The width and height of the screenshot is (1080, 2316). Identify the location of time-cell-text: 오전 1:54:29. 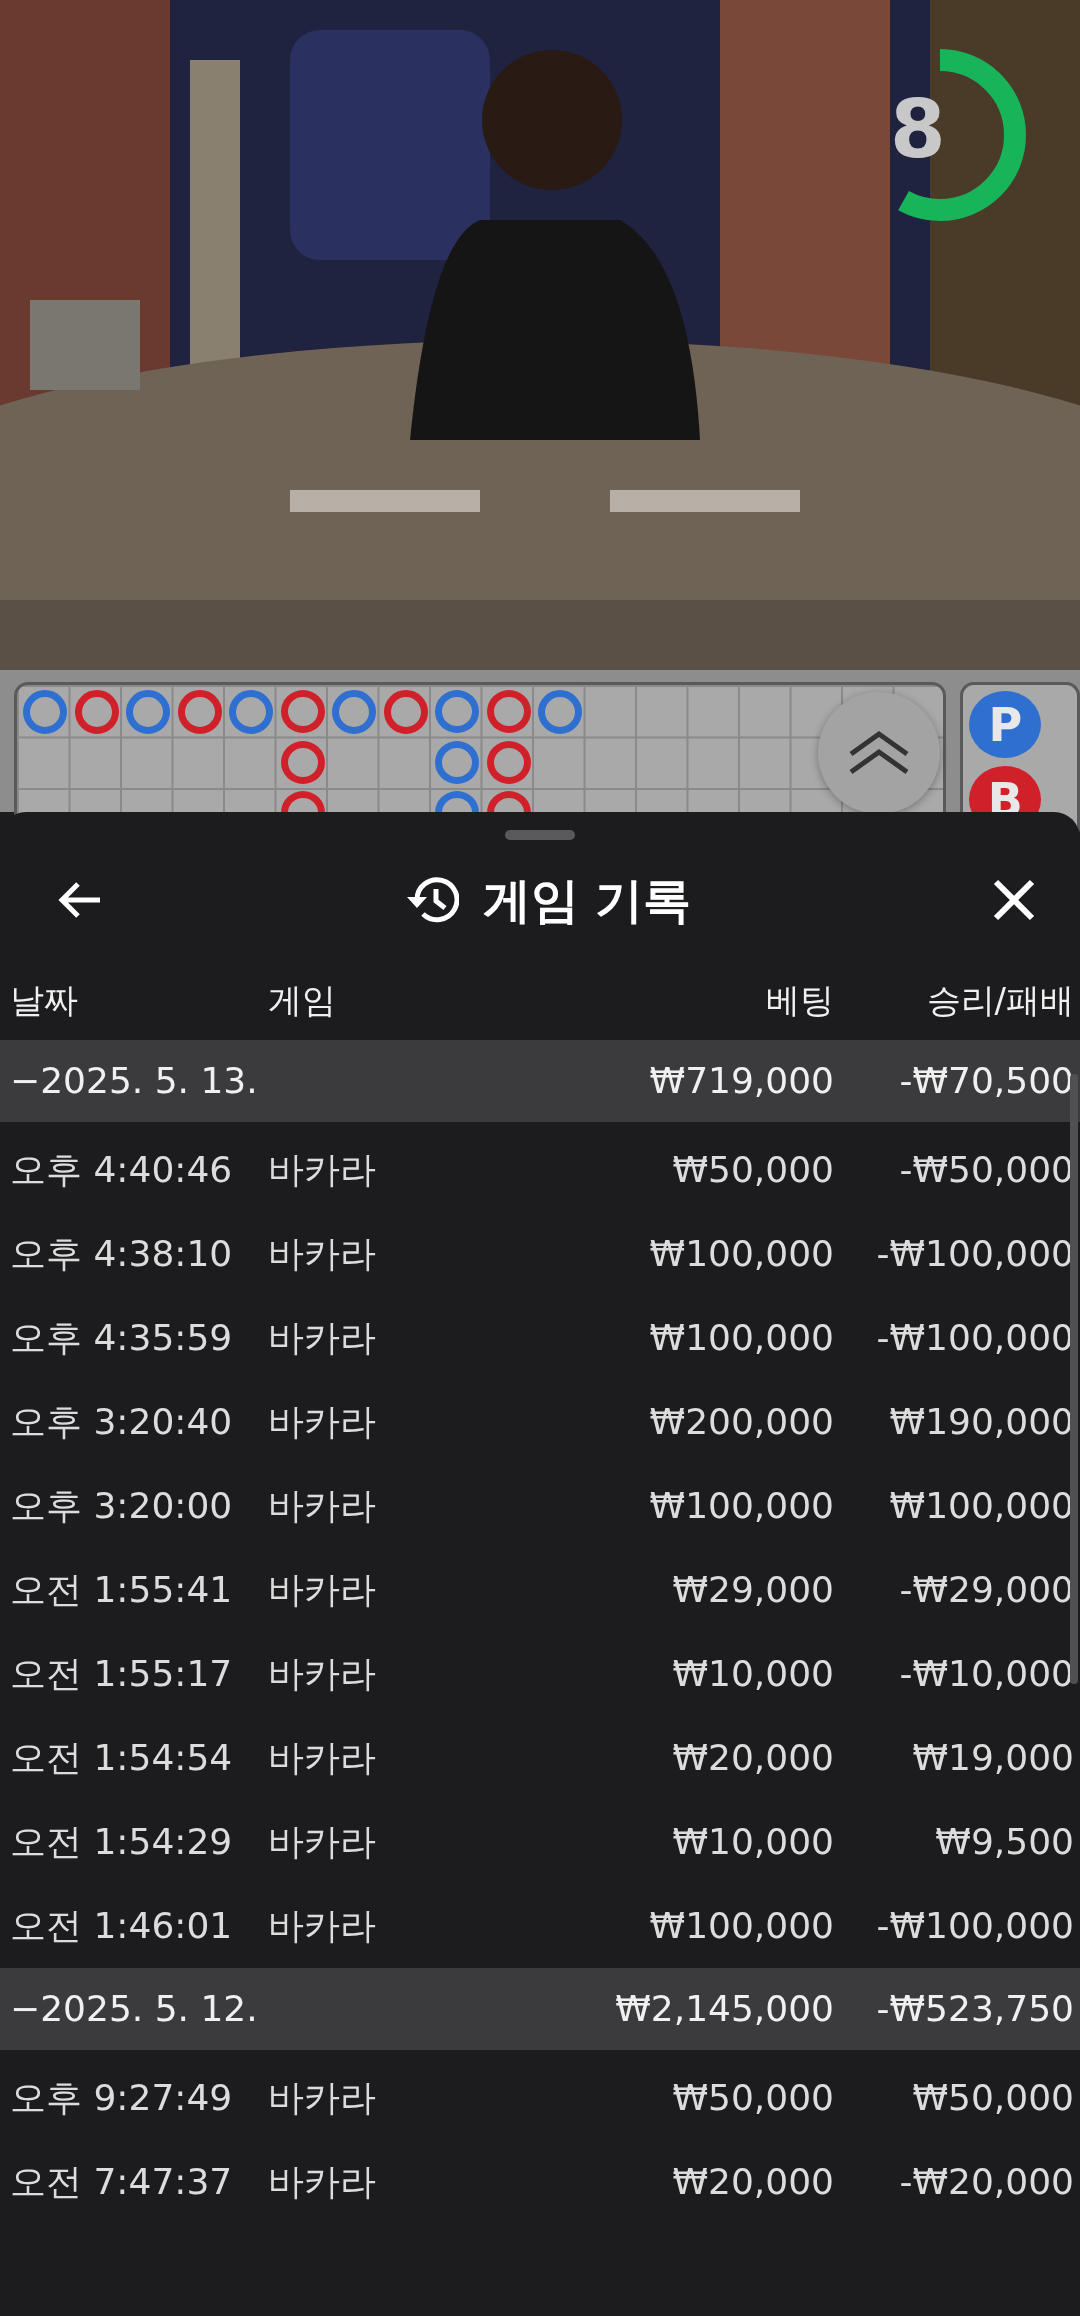
(122, 1842).